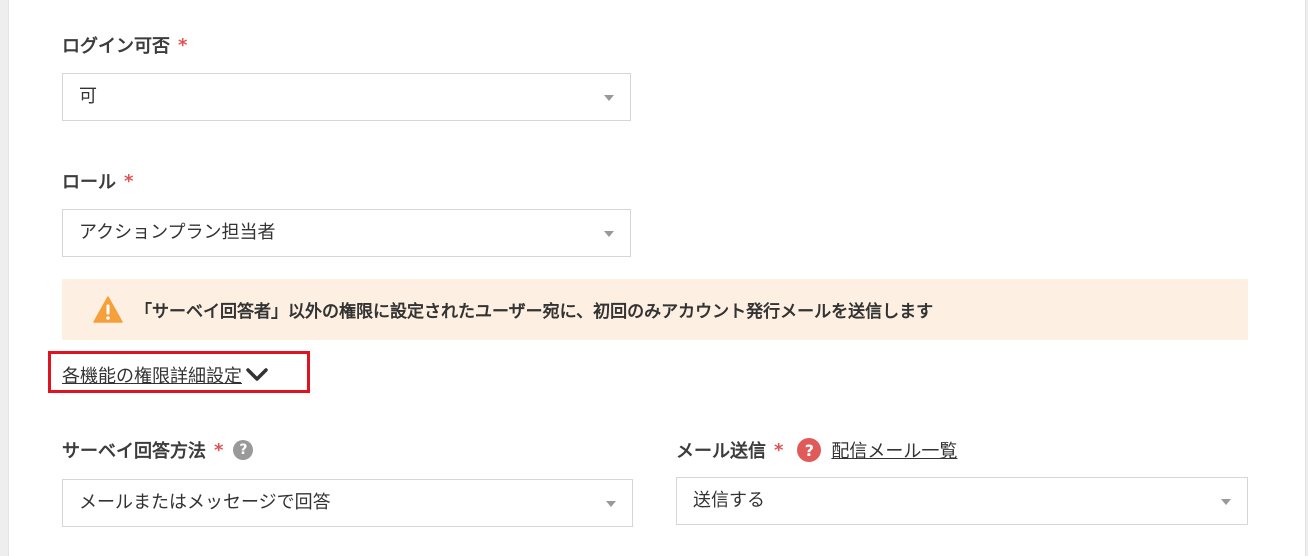 The width and height of the screenshot is (1308, 556). I want to click on survey-method-select: メールまたはメッセージで回答, so click(347, 503).